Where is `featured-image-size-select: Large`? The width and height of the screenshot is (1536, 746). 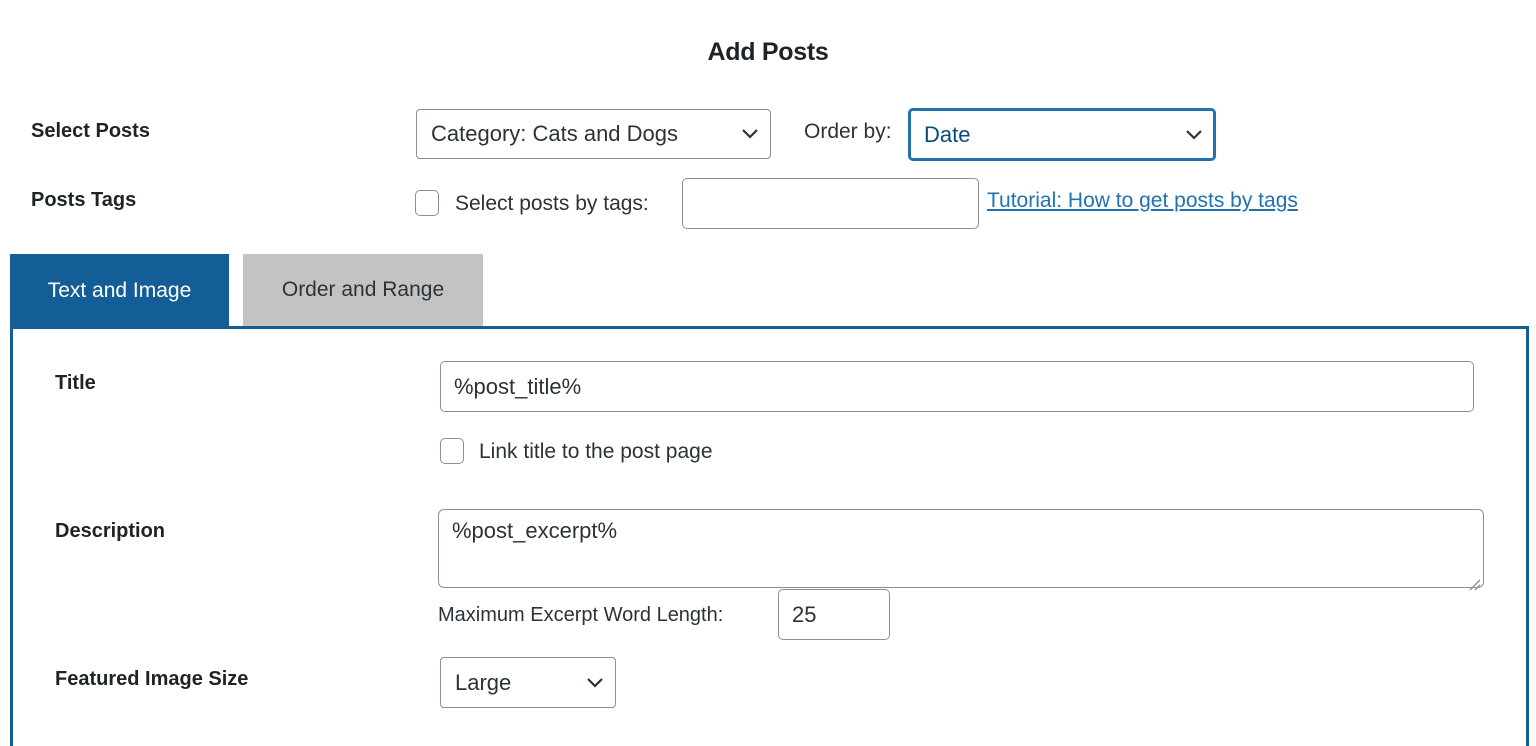
featured-image-size-select: Large is located at coordinates (528, 682).